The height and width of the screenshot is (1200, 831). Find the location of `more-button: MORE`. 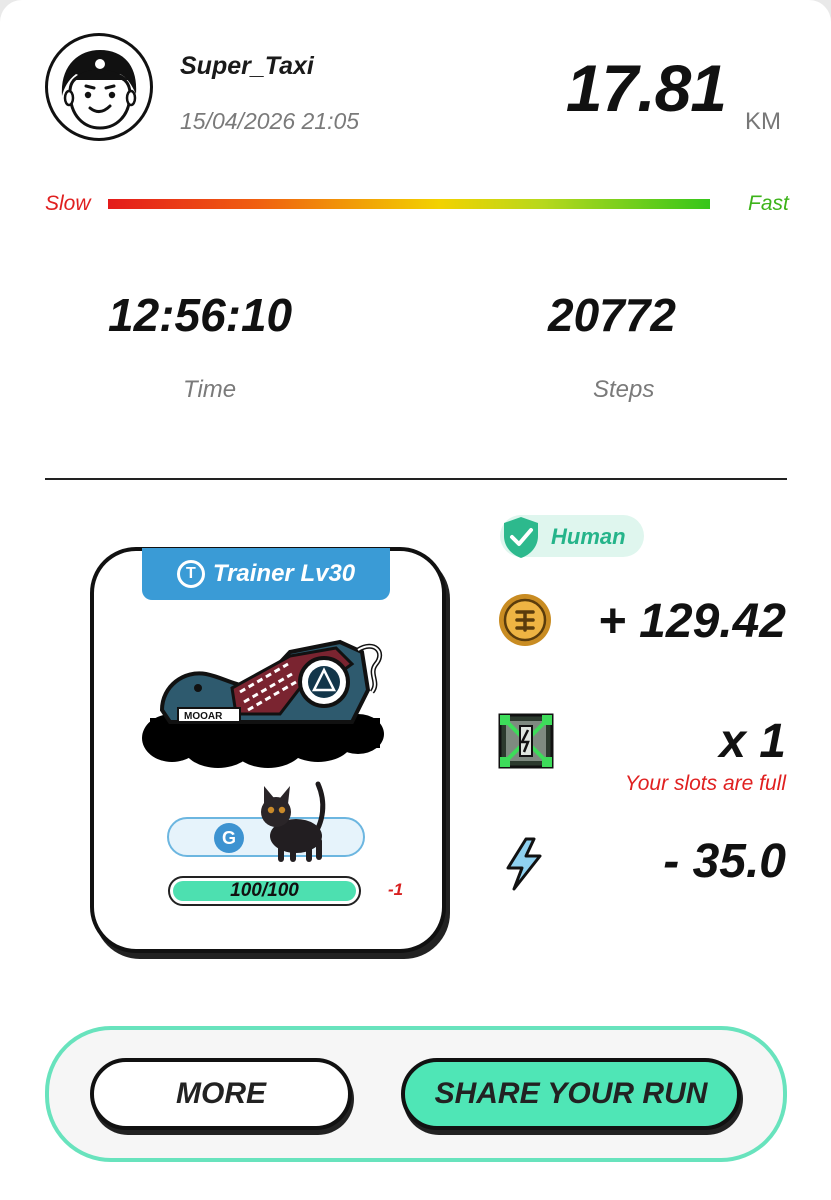

more-button: MORE is located at coordinates (221, 1094).